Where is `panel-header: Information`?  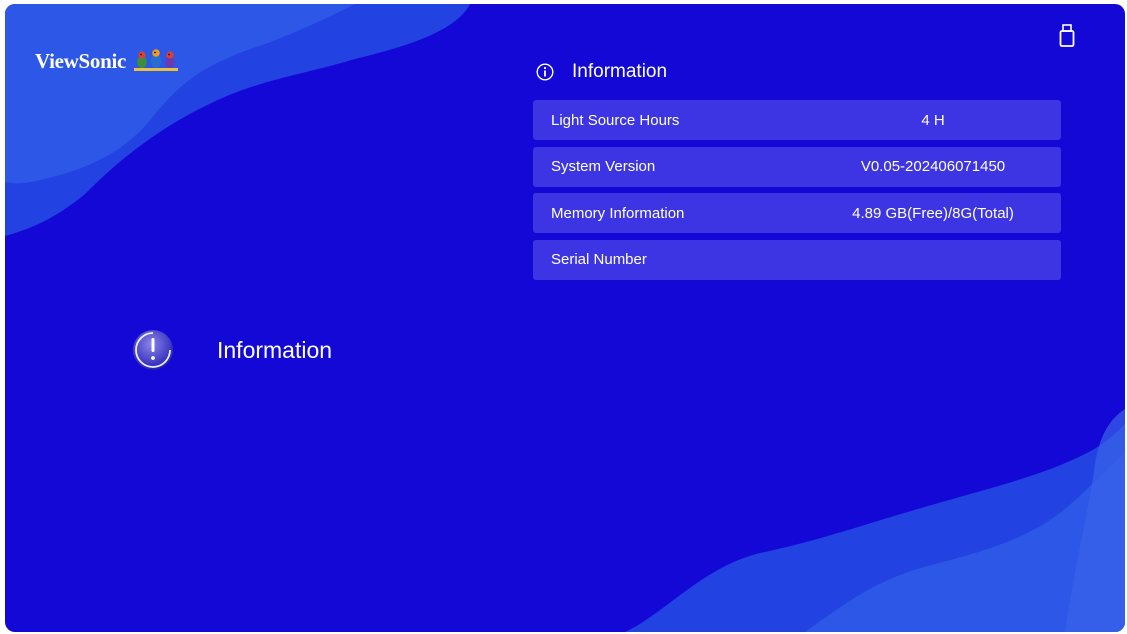 panel-header: Information is located at coordinates (601, 72).